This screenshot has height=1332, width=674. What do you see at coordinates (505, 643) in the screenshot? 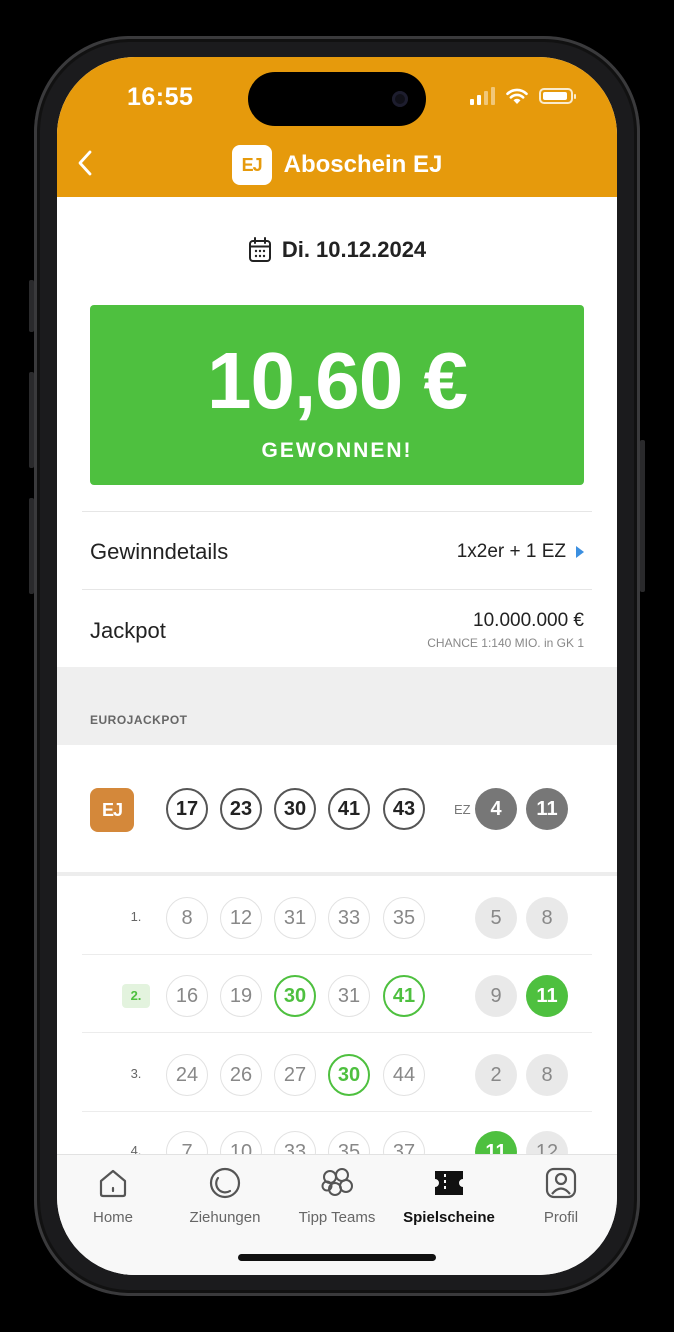
I see `jackpot-chance: CHANCE 1:140 MIO. in GK 1` at bounding box center [505, 643].